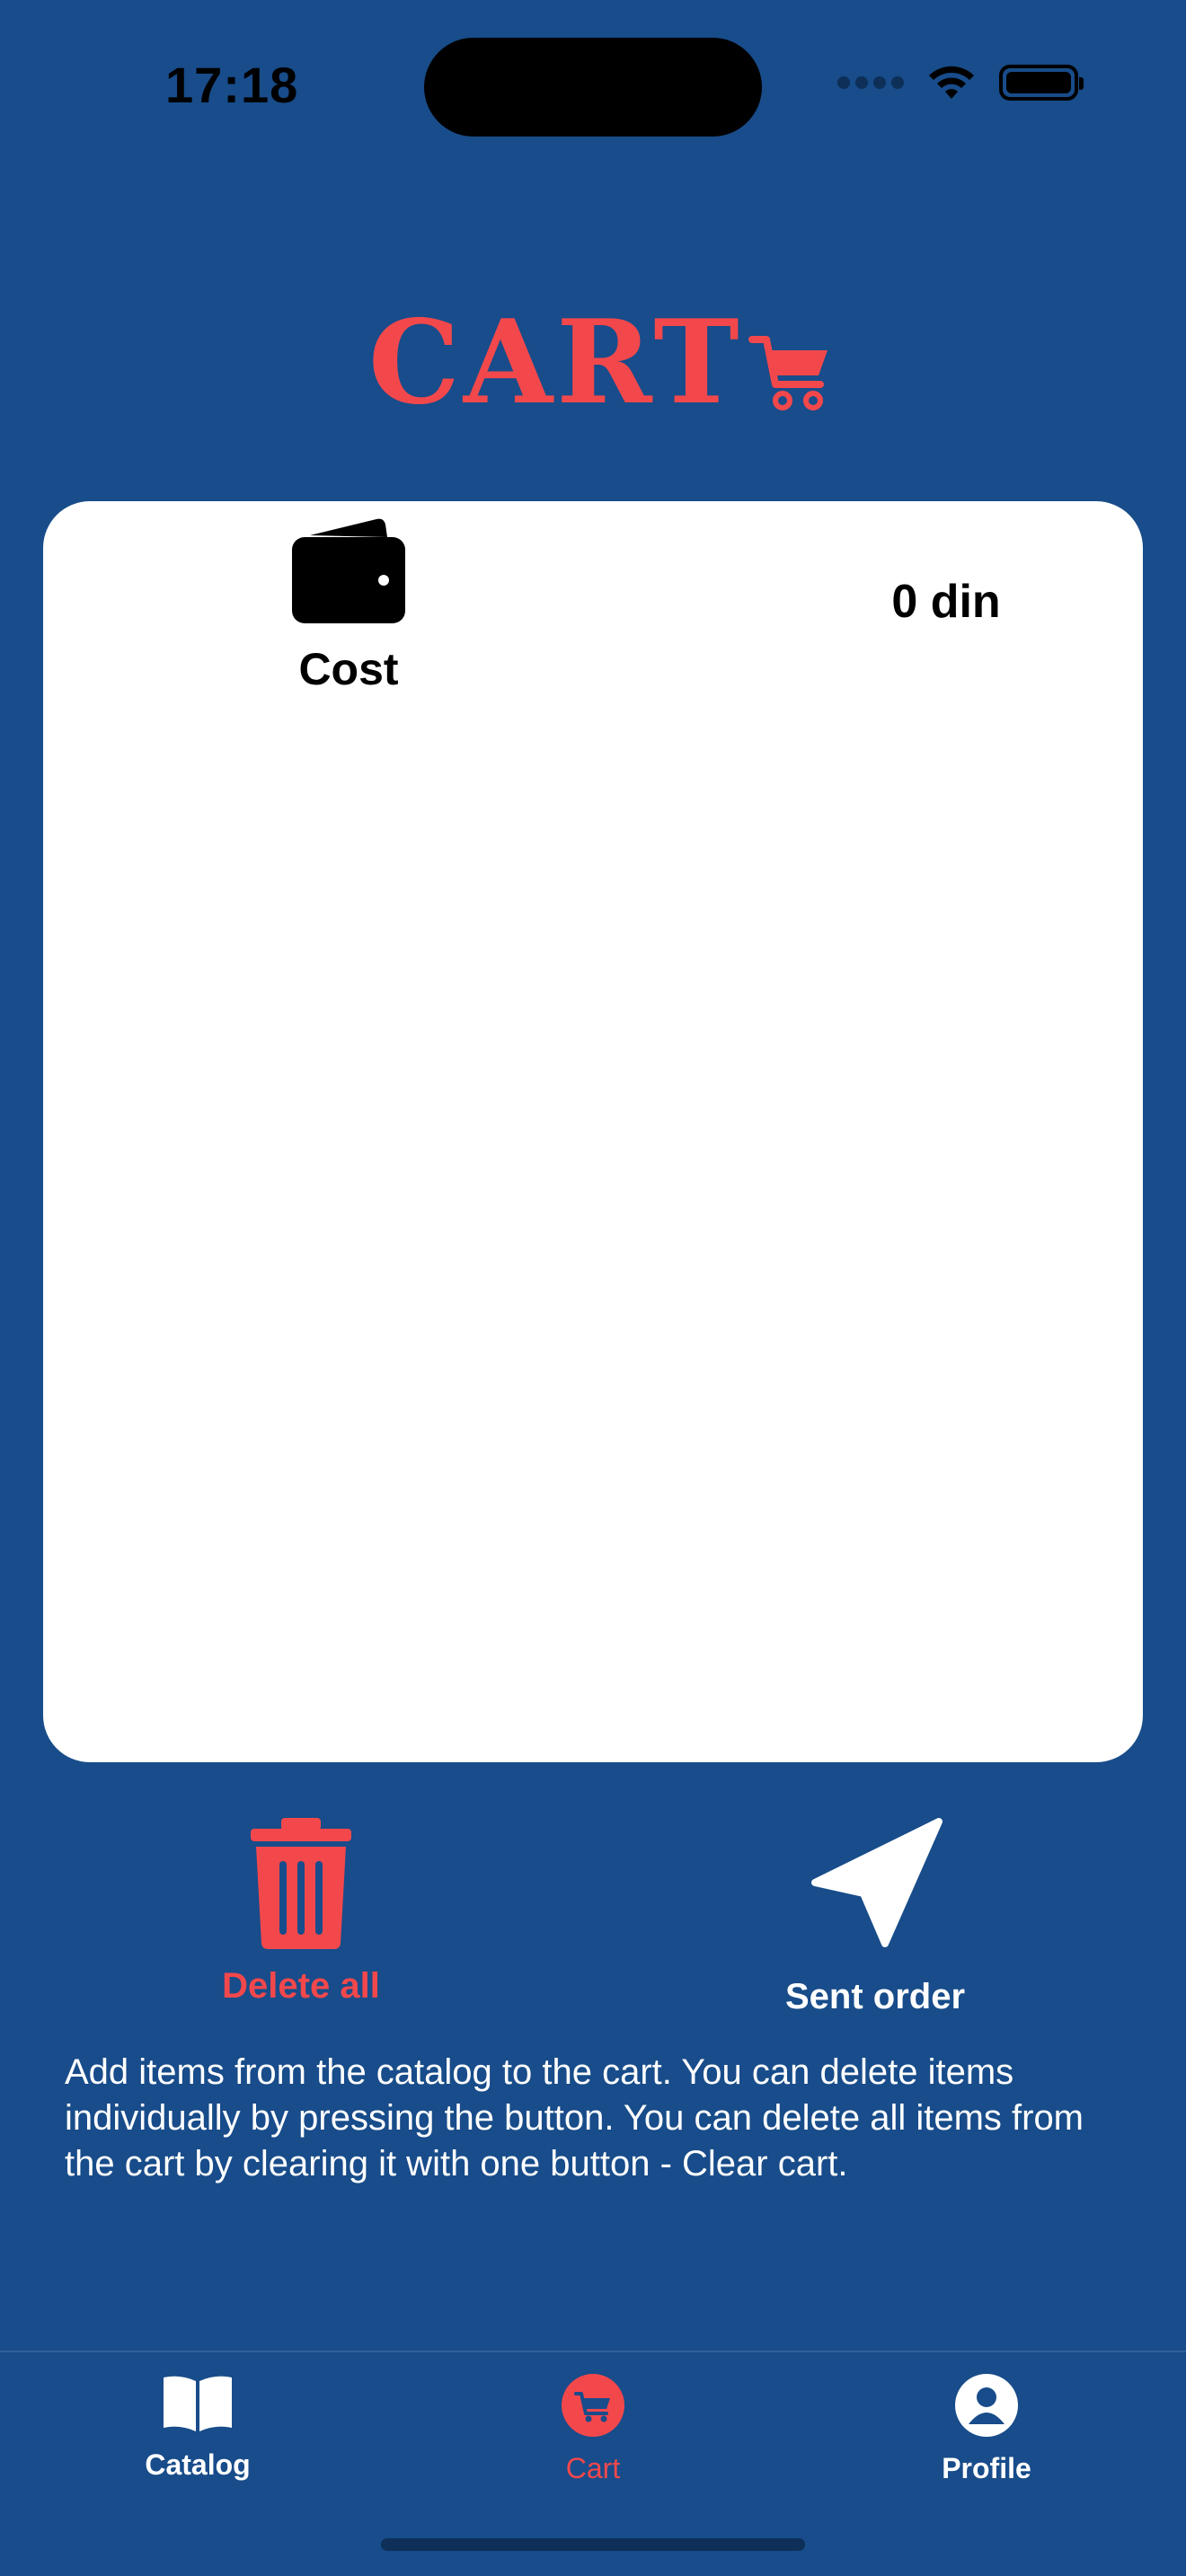 The height and width of the screenshot is (2576, 1186). Describe the element at coordinates (593, 87) in the screenshot. I see `dynamic-island` at that location.